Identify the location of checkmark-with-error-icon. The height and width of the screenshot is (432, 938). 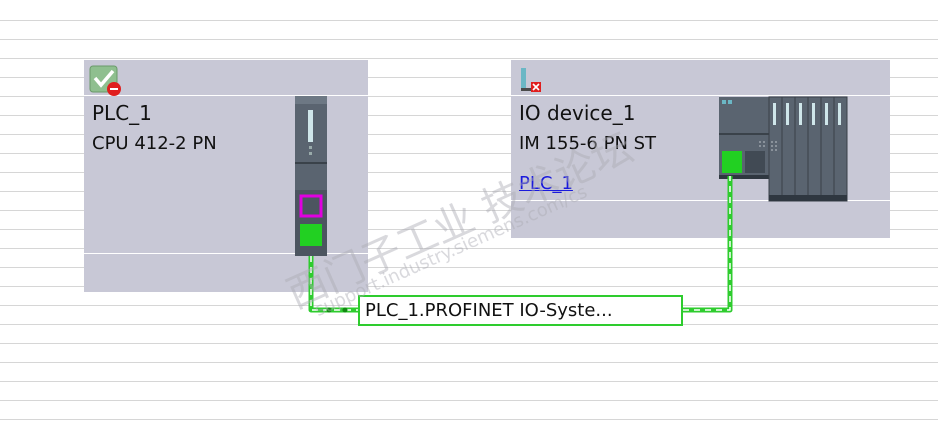
(106, 82).